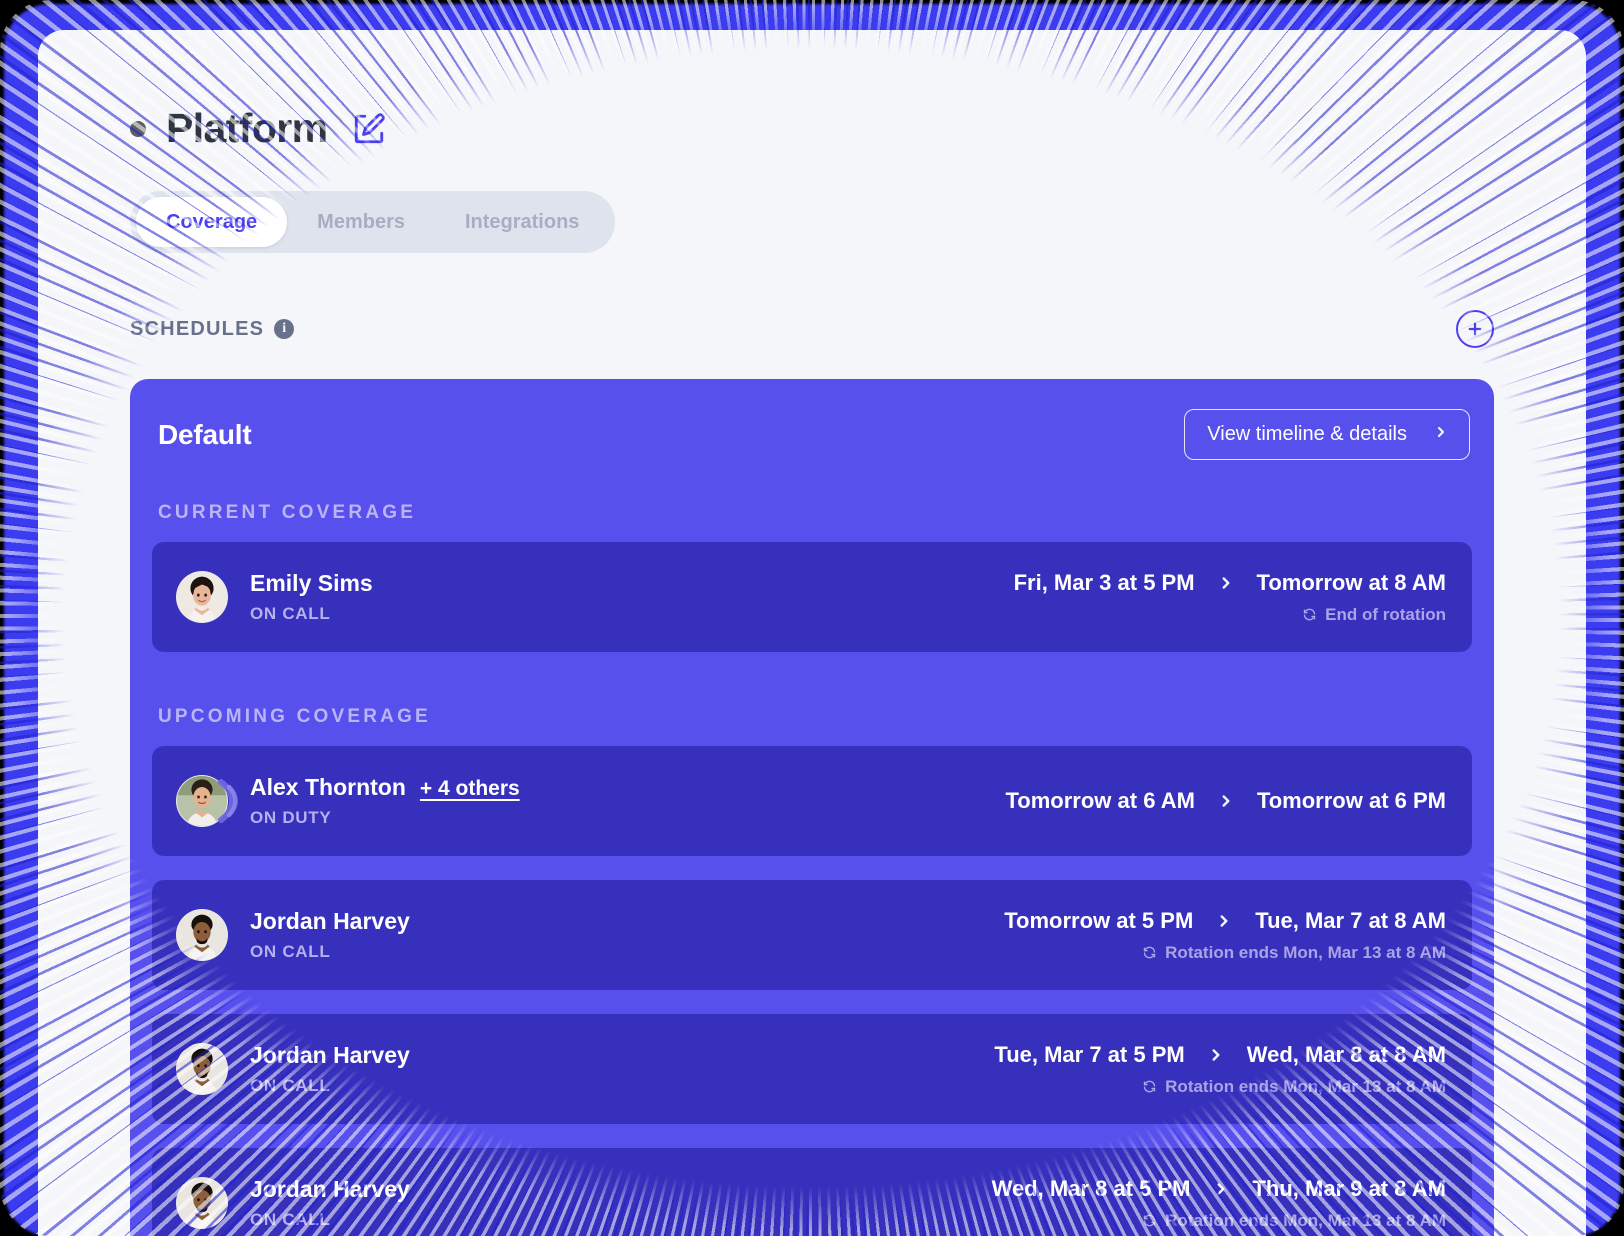  What do you see at coordinates (812, 329) in the screenshot?
I see `schedules-section-header: SCHEDULES i` at bounding box center [812, 329].